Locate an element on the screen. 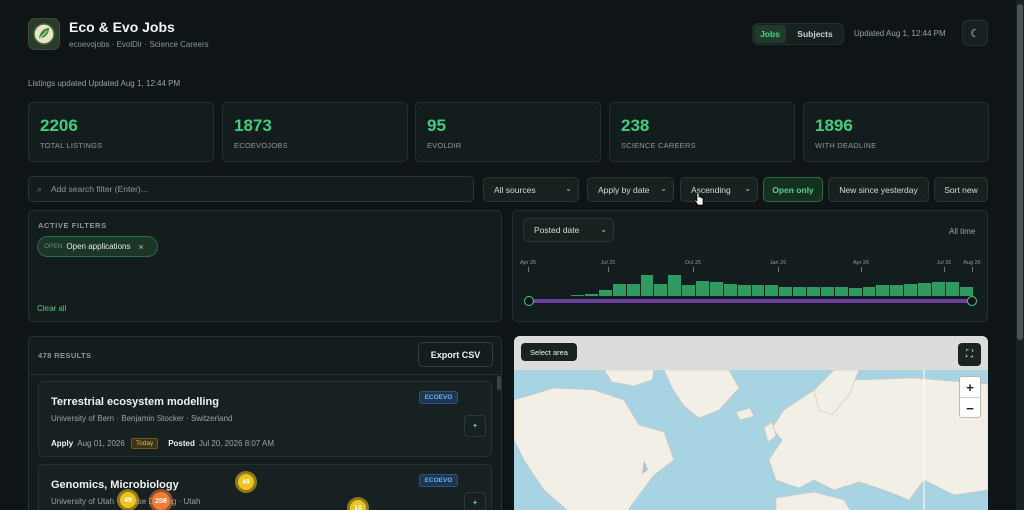  fullscreen-button: ⛶ is located at coordinates (969, 354).